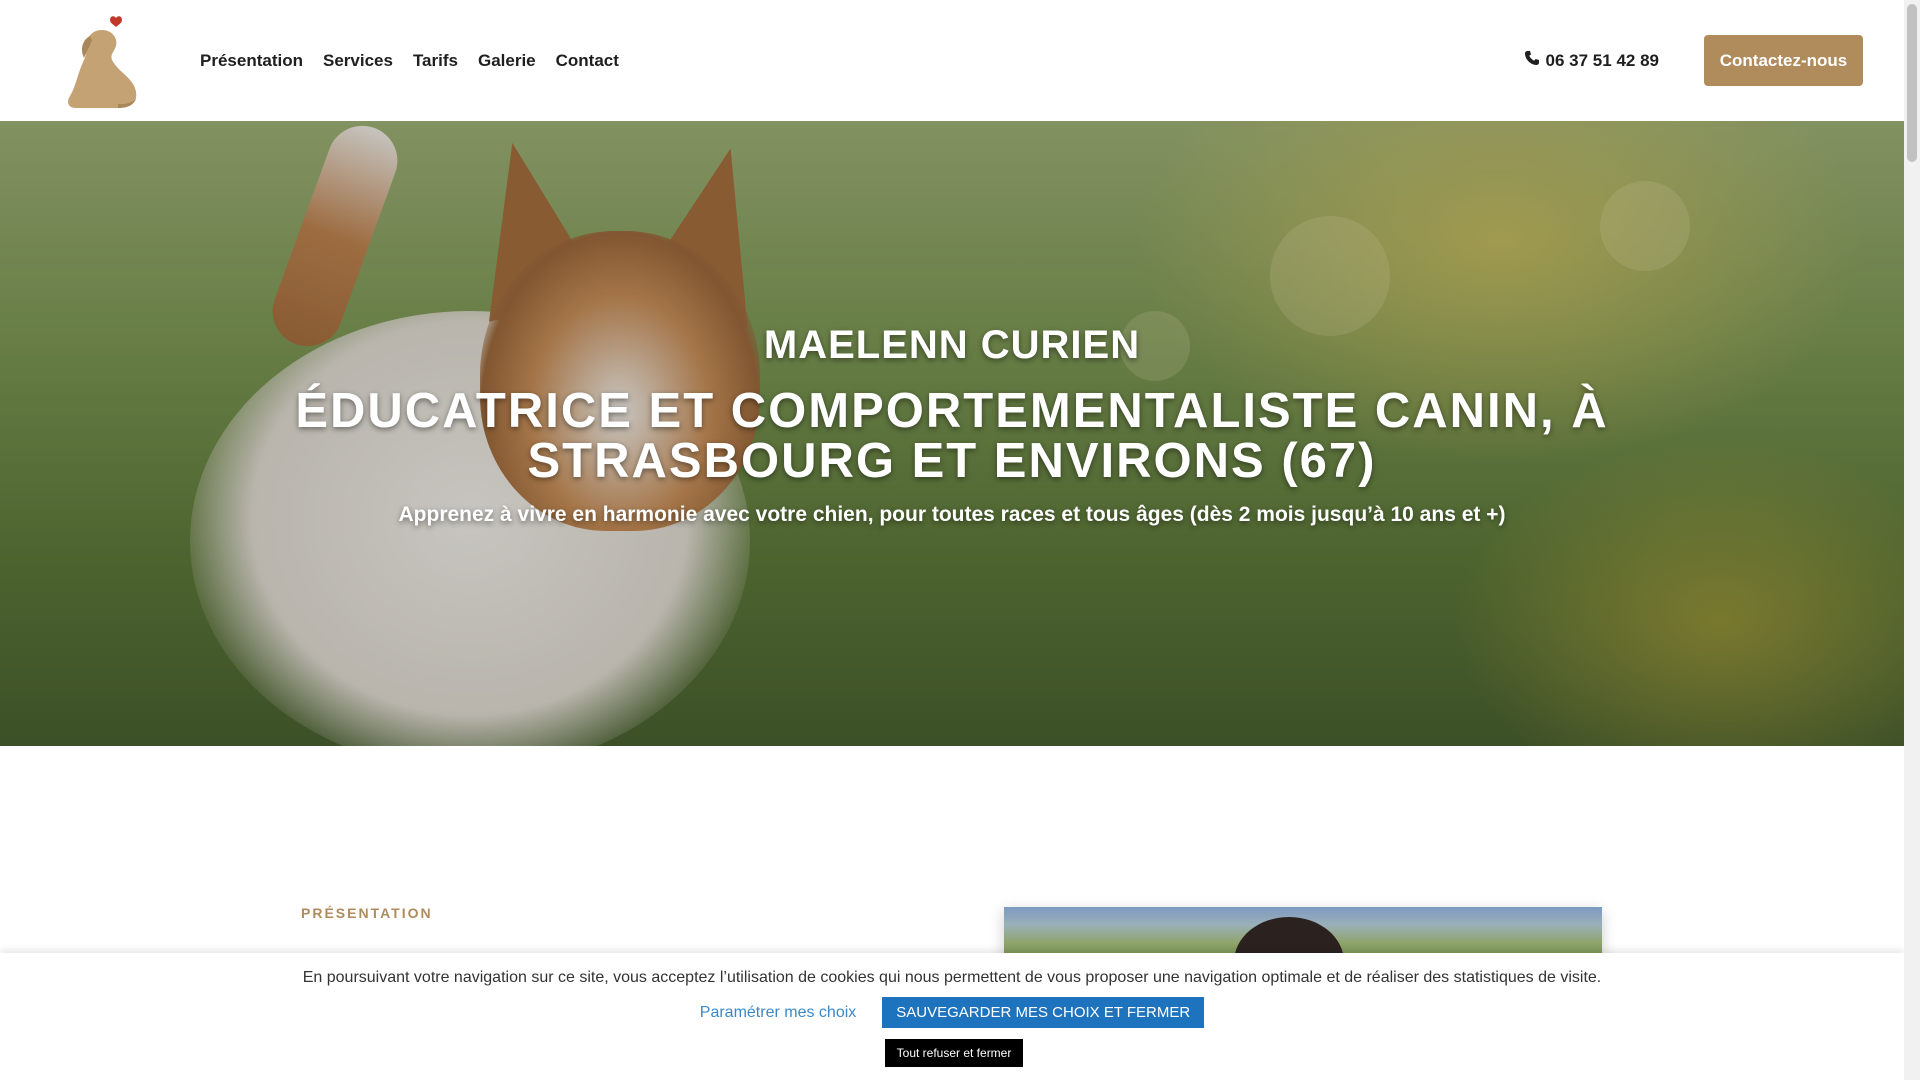 This screenshot has height=1080, width=1920. I want to click on nav-item-tarifs: Tarifs, so click(435, 61).